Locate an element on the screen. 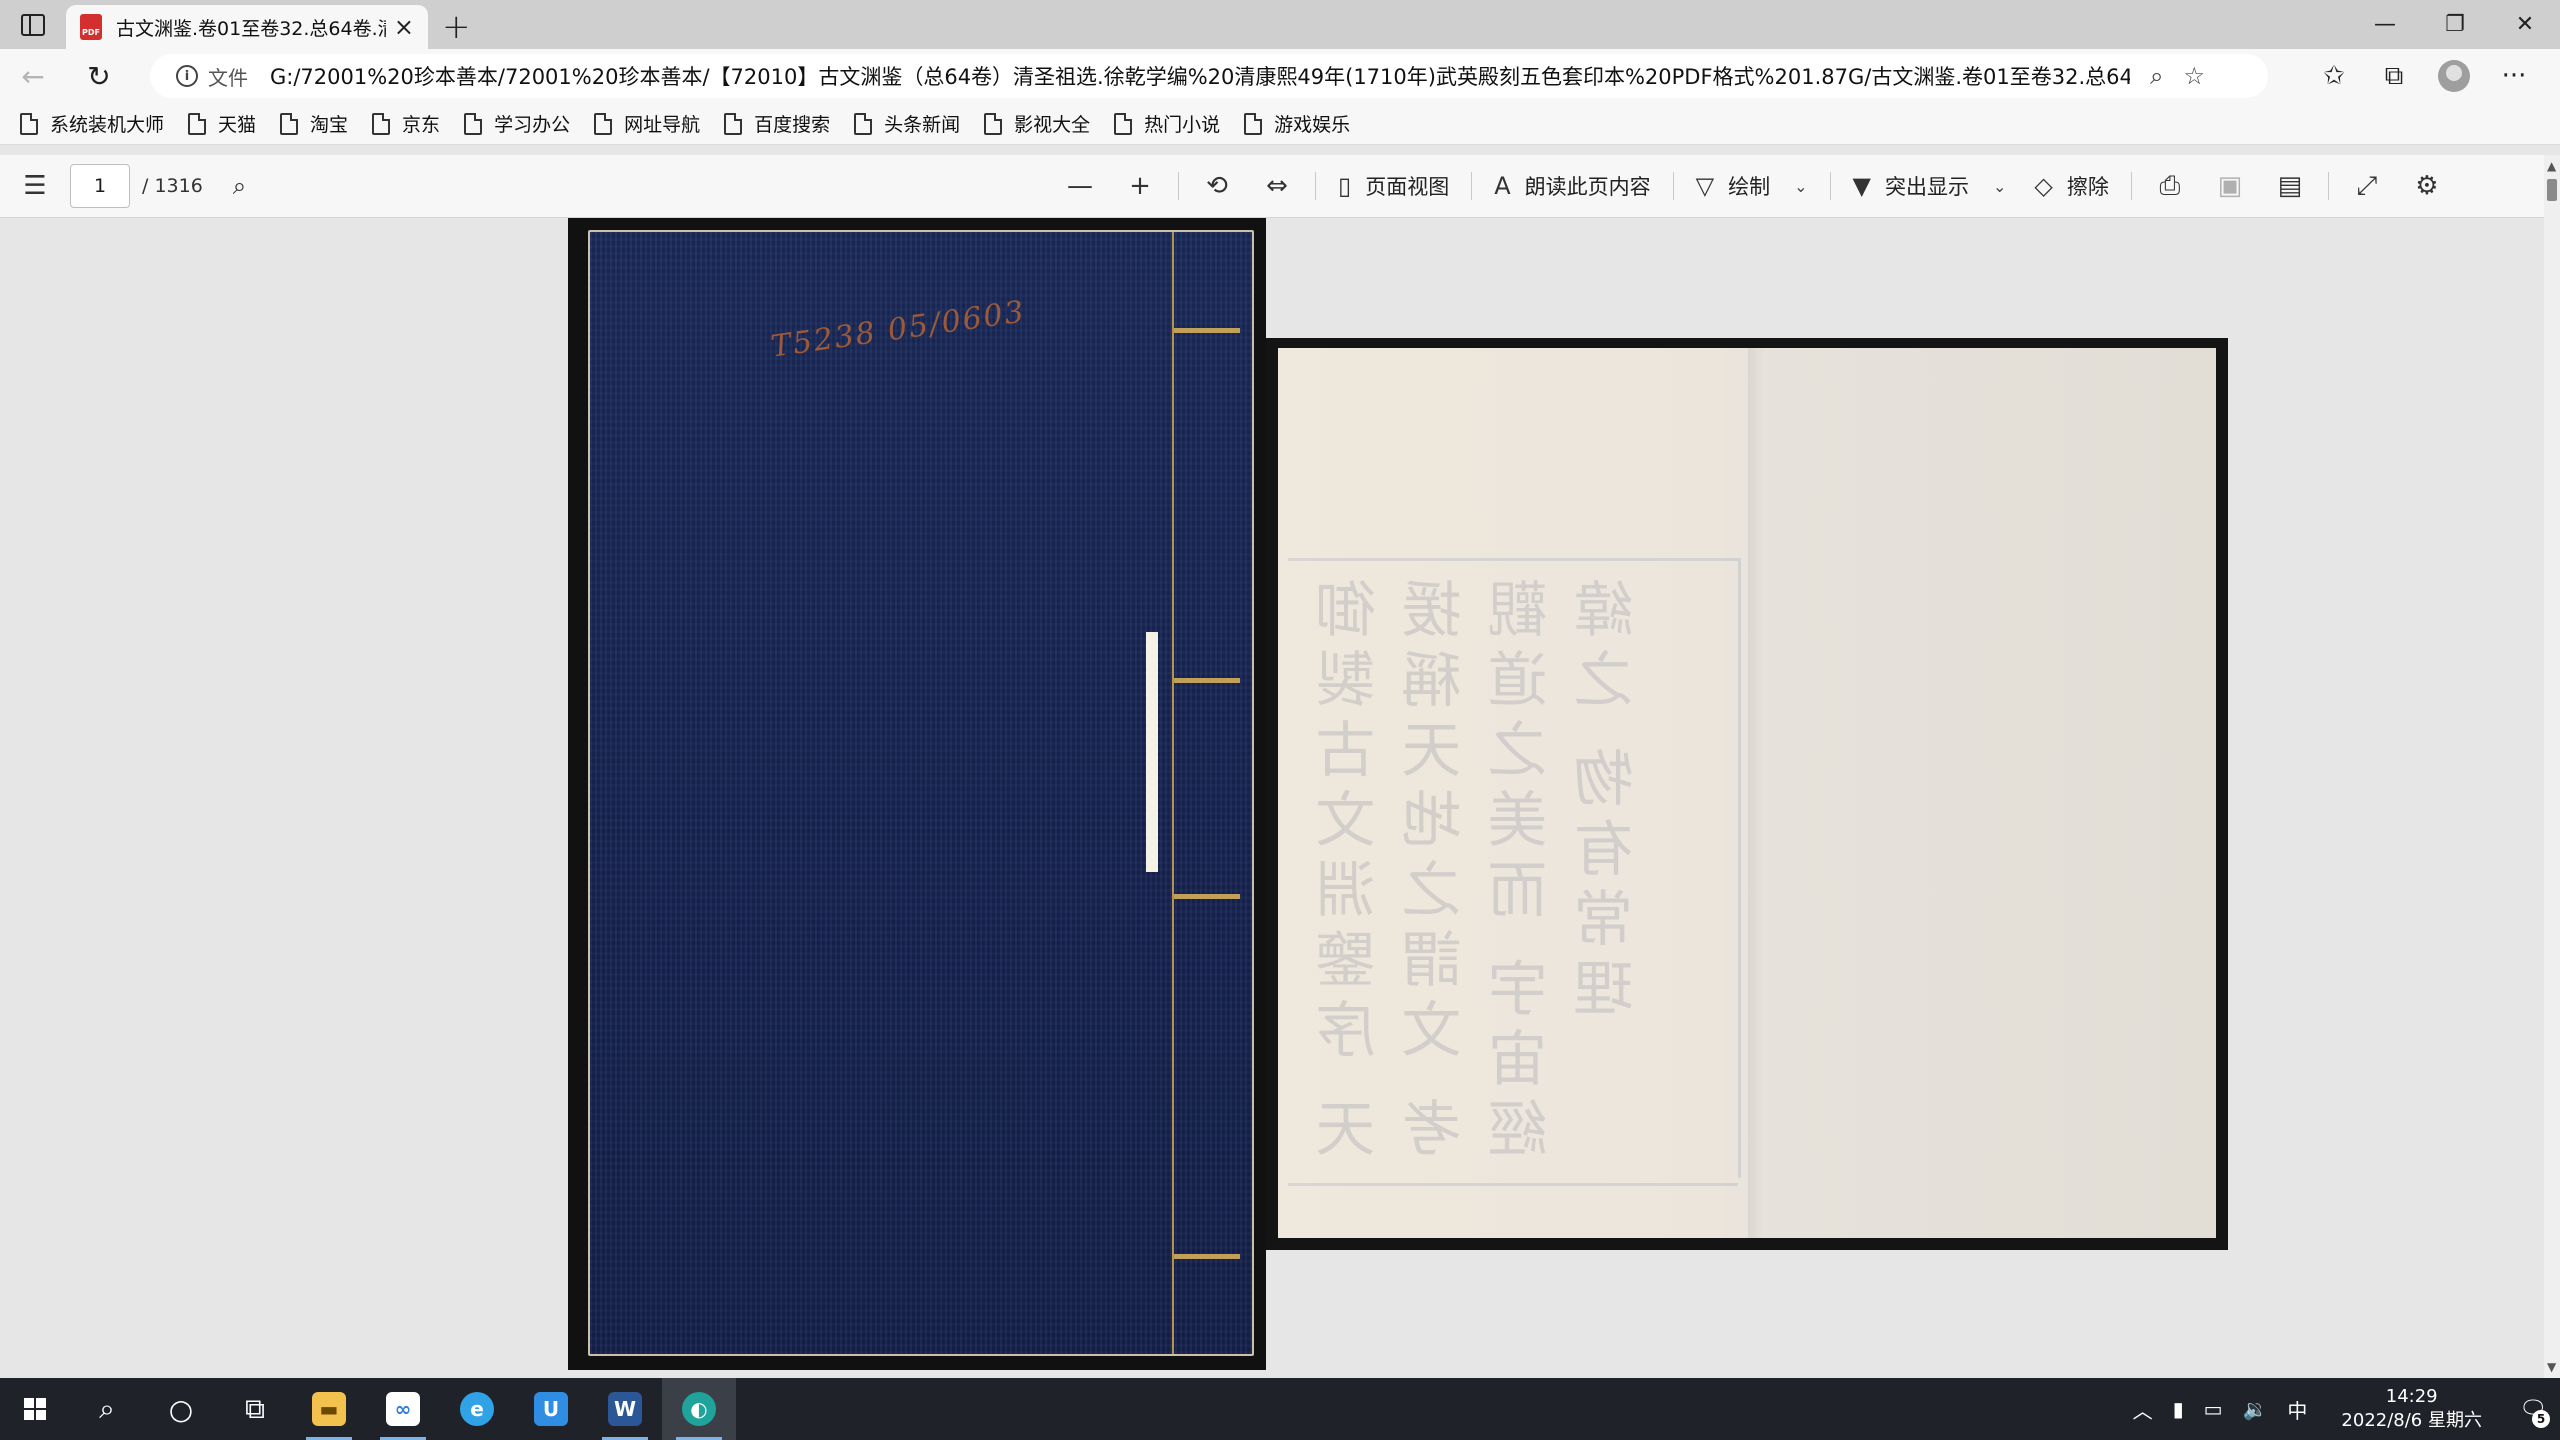 This screenshot has height=1440, width=2560. refresh-button: ↻ is located at coordinates (99, 76).